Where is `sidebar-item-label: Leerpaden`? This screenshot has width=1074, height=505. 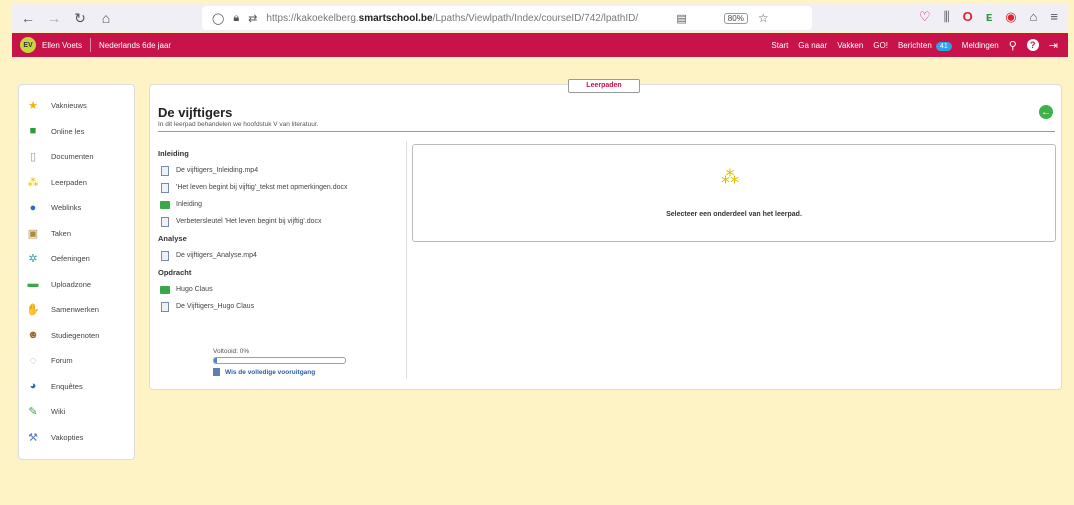
sidebar-item-label: Leerpaden is located at coordinates (69, 182).